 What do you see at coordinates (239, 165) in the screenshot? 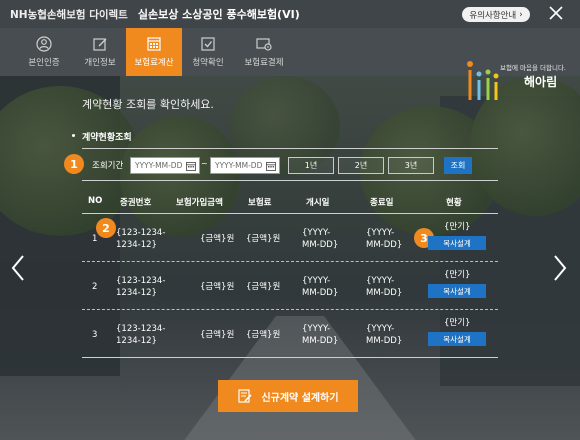
I see `end-date-placeholder: YYYY-MM-DD` at bounding box center [239, 165].